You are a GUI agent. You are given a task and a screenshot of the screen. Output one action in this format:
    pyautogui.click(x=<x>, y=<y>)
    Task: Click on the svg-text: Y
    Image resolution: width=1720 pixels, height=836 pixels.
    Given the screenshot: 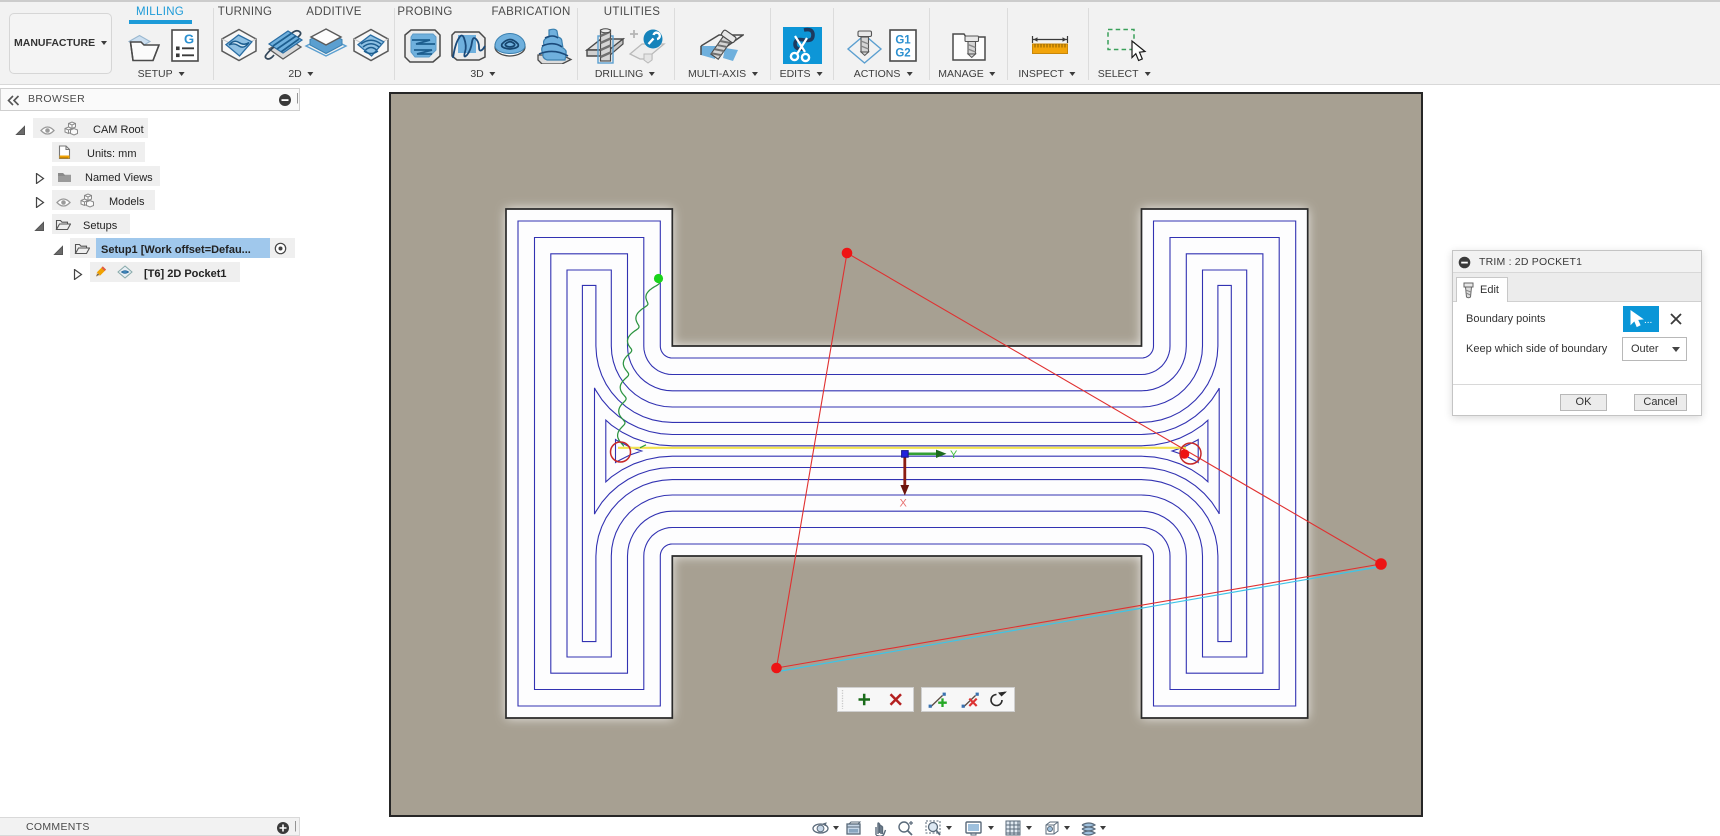 What is the action you would take?
    pyautogui.click(x=954, y=455)
    